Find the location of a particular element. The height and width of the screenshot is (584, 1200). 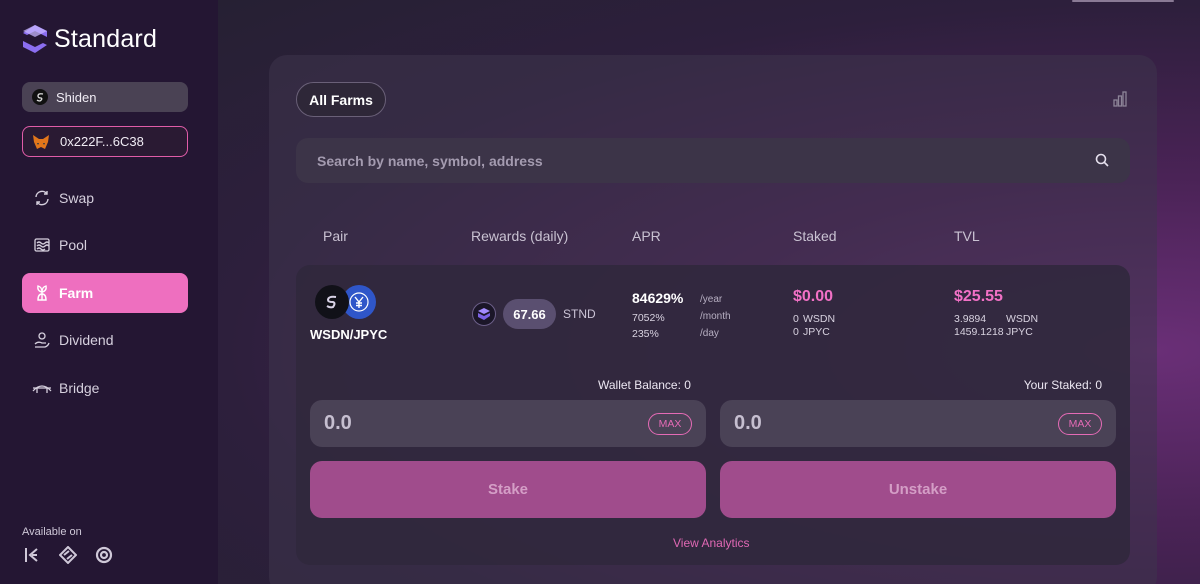

stake-max-button: MAX is located at coordinates (670, 424).